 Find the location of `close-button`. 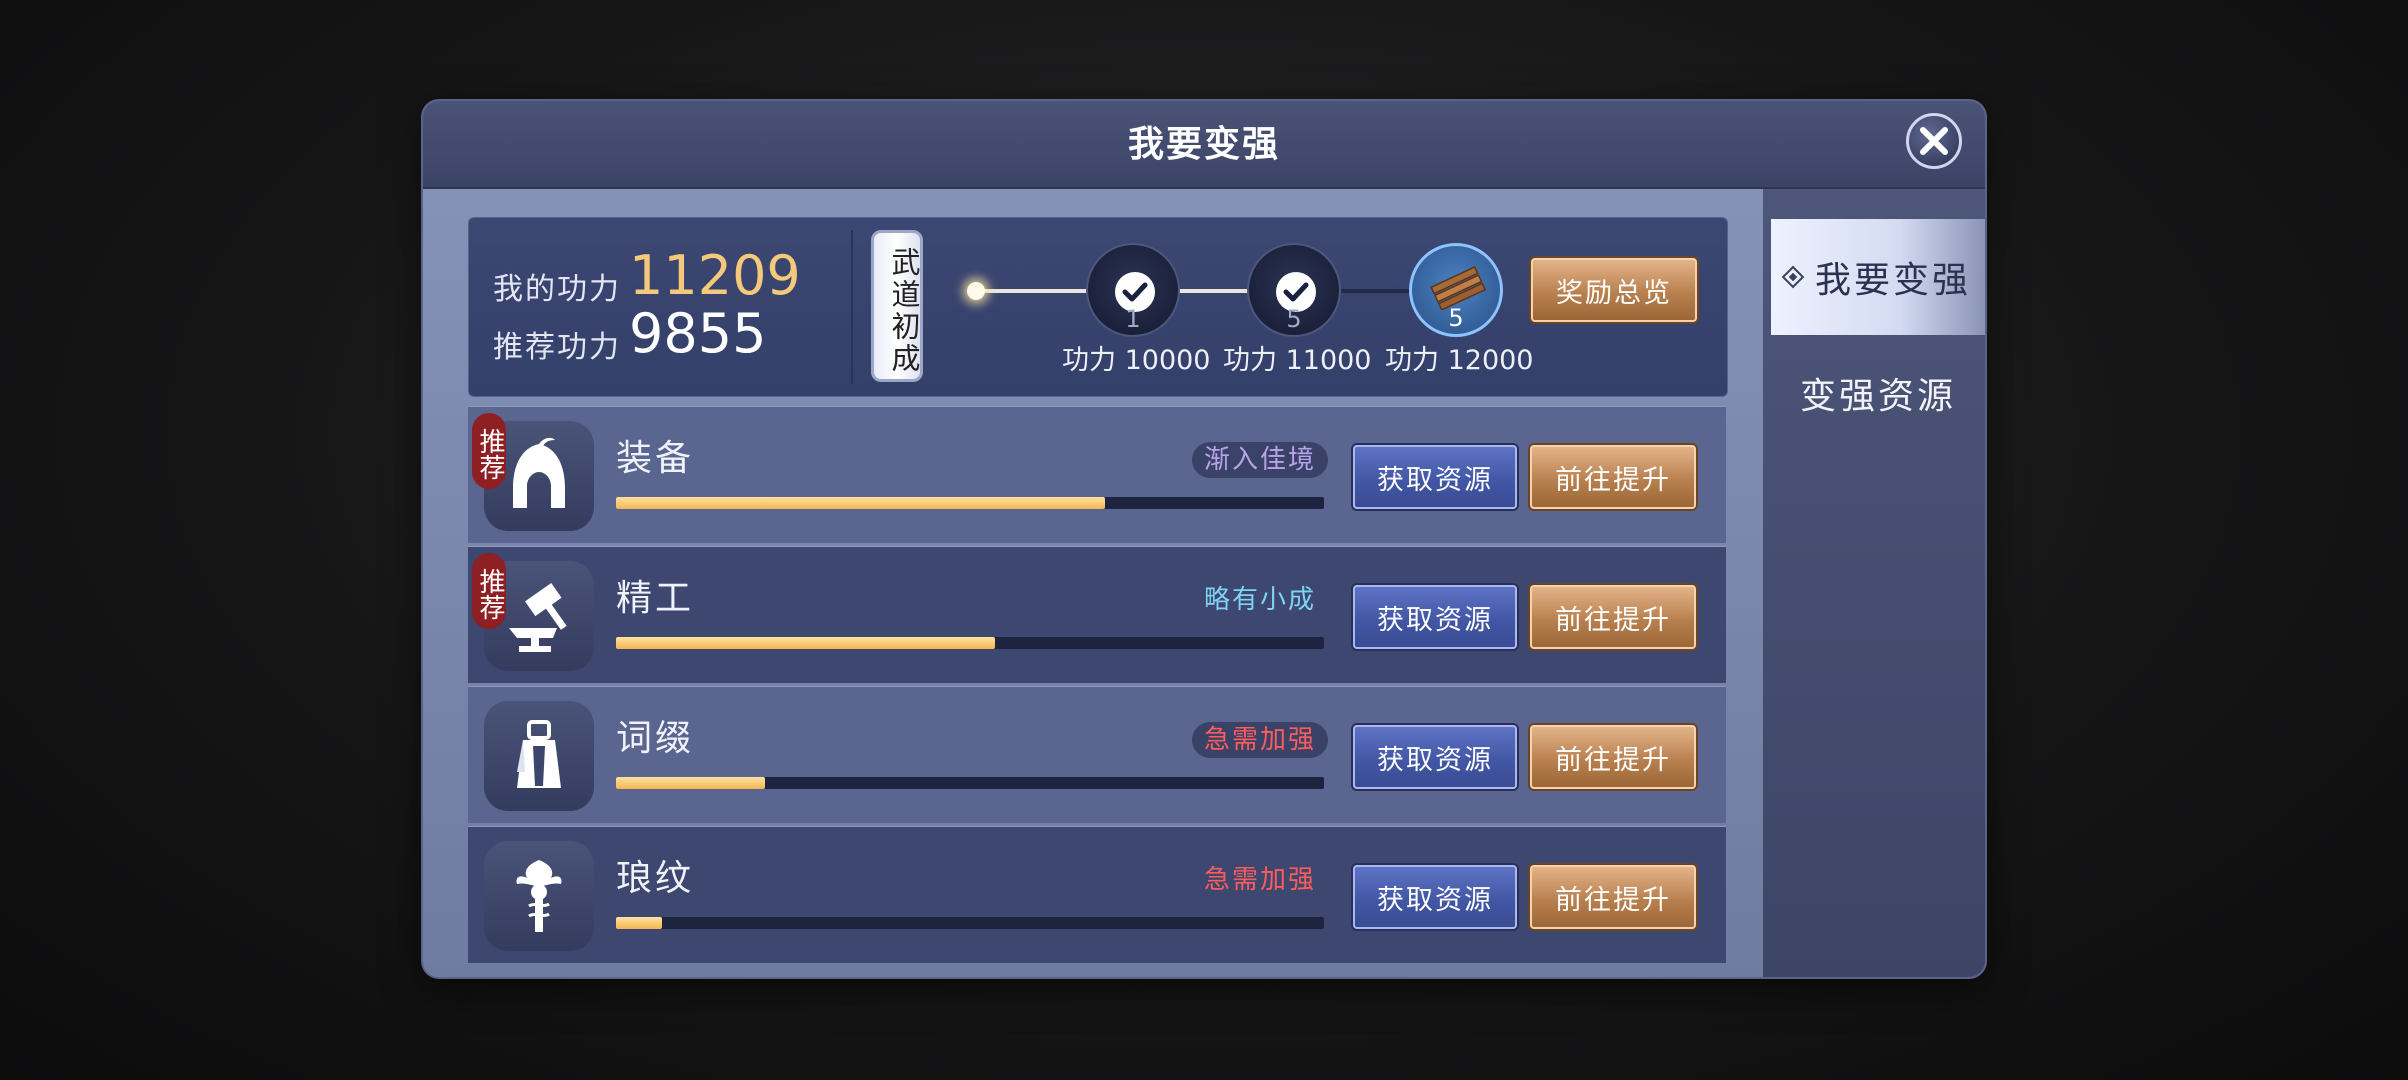

close-button is located at coordinates (1934, 141).